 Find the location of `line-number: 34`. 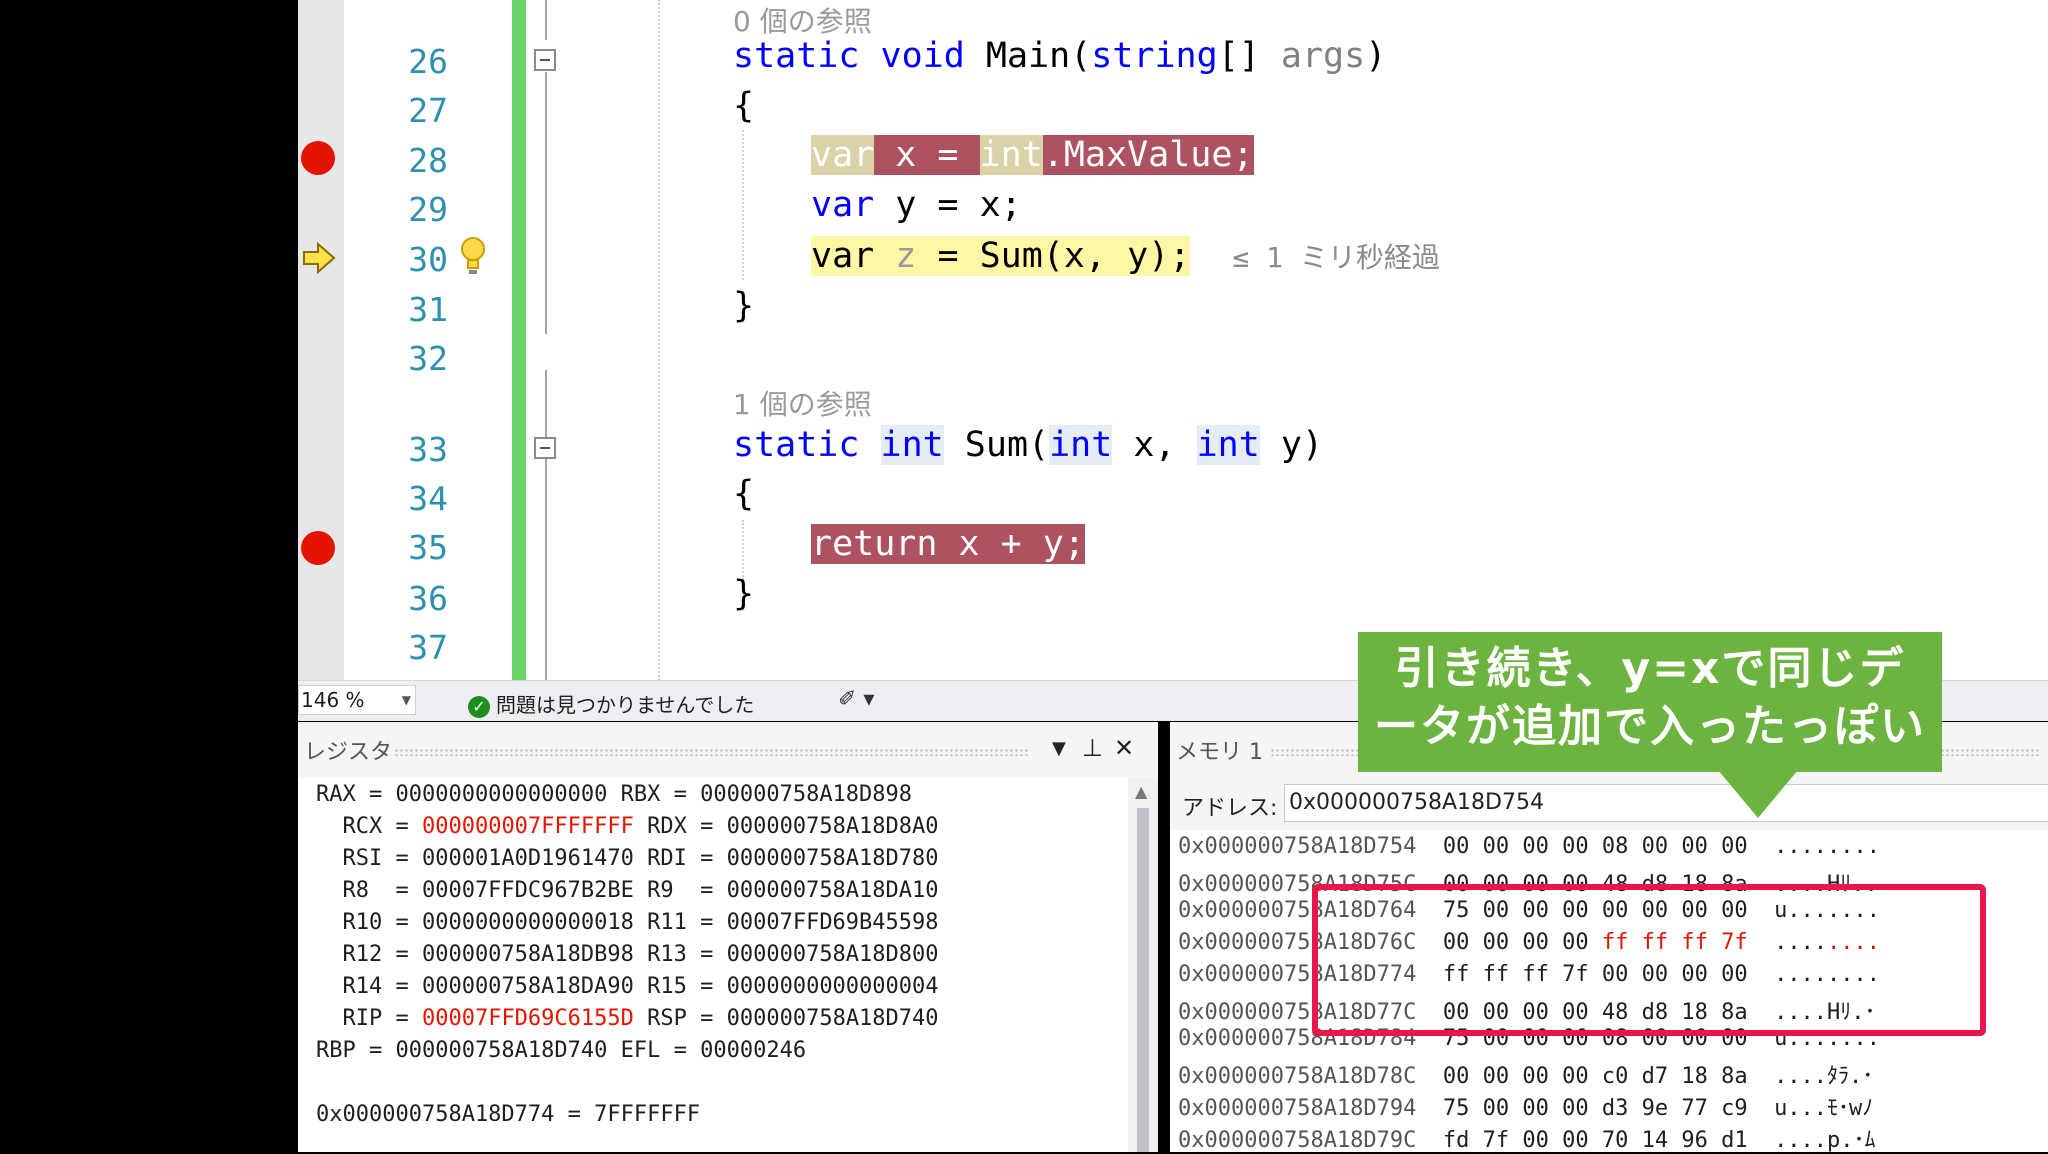

line-number: 34 is located at coordinates (428, 498).